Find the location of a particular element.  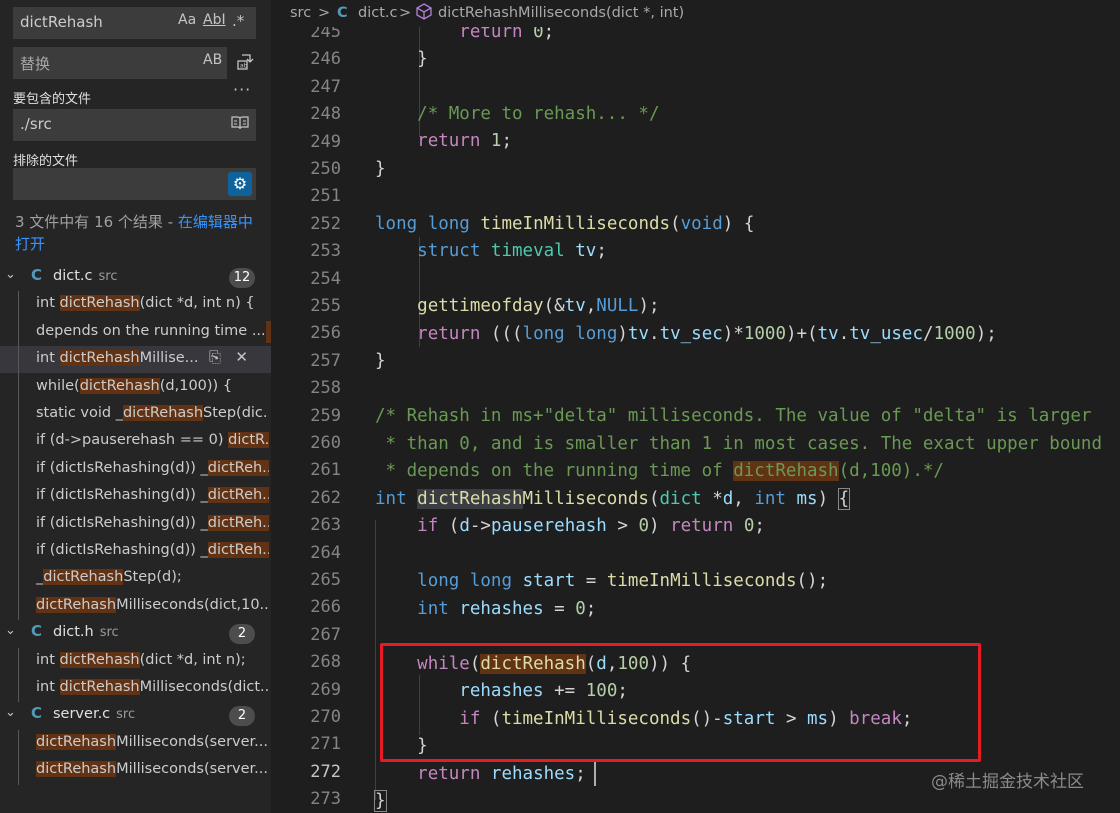

match-suffix: (dict *d, int n); is located at coordinates (192, 659).